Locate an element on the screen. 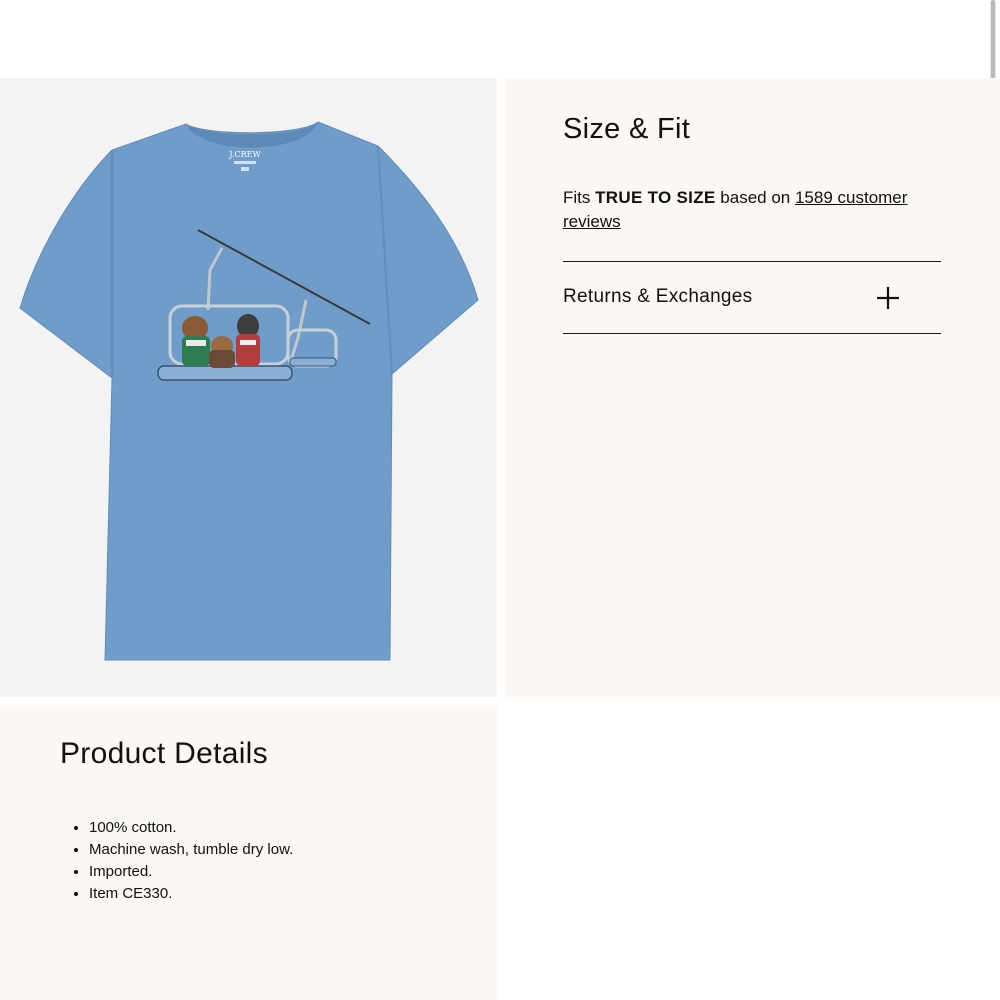  divider-top is located at coordinates (752, 261).